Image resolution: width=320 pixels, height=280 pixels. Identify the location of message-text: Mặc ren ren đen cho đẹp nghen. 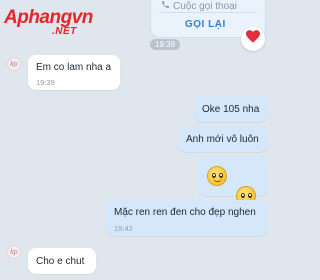
(185, 212).